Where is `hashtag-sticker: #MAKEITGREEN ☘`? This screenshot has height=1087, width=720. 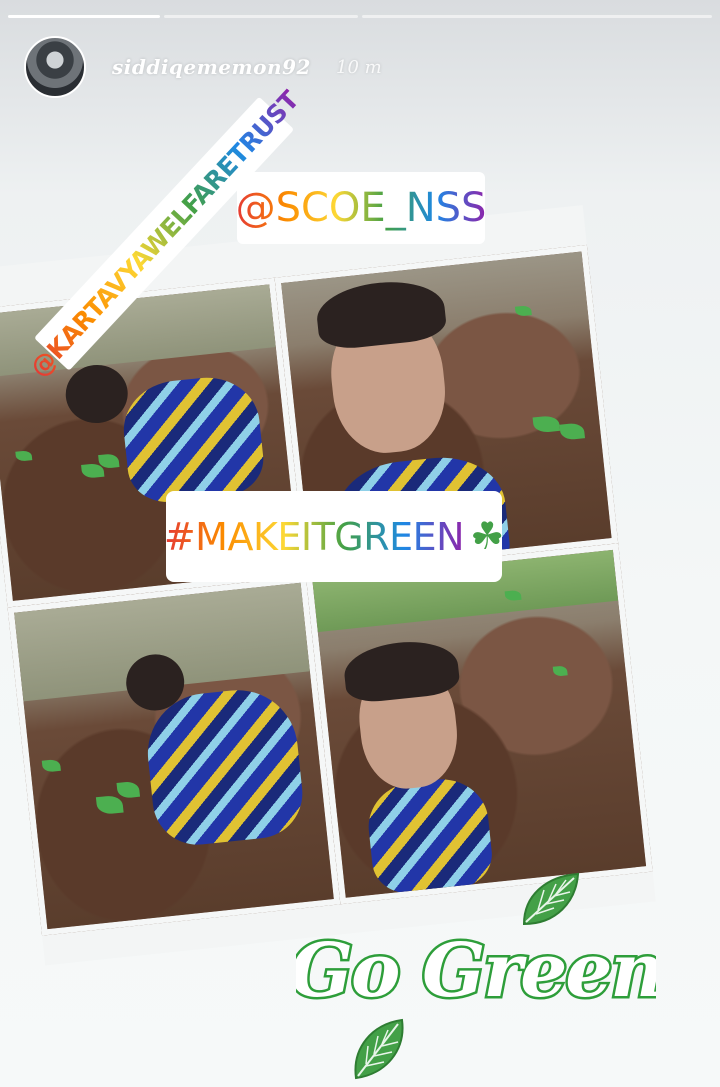 hashtag-sticker: #MAKEITGREEN ☘ is located at coordinates (334, 536).